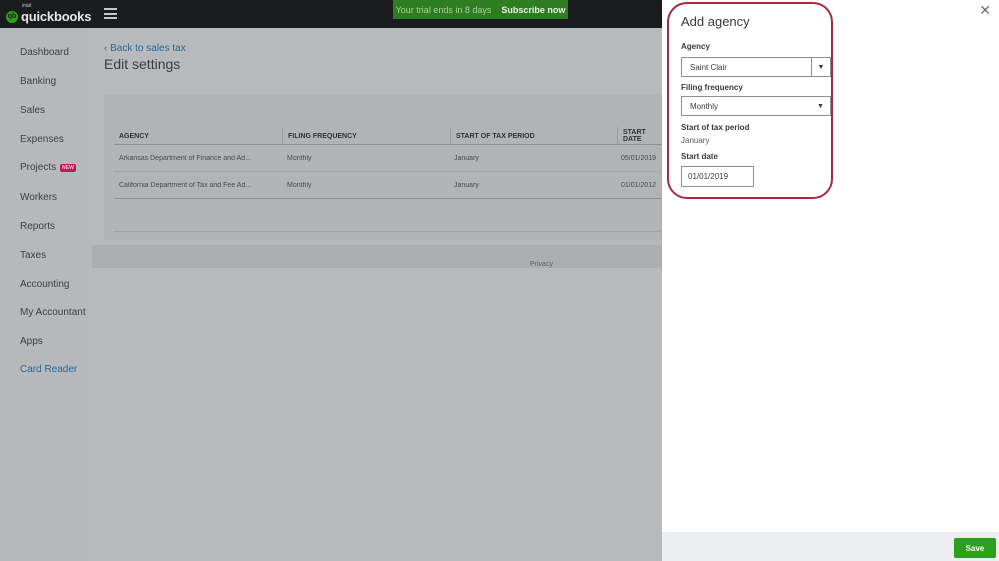 This screenshot has width=999, height=561. Describe the element at coordinates (756, 106) in the screenshot. I see `filing-frequency-select: Monthly ▼` at that location.